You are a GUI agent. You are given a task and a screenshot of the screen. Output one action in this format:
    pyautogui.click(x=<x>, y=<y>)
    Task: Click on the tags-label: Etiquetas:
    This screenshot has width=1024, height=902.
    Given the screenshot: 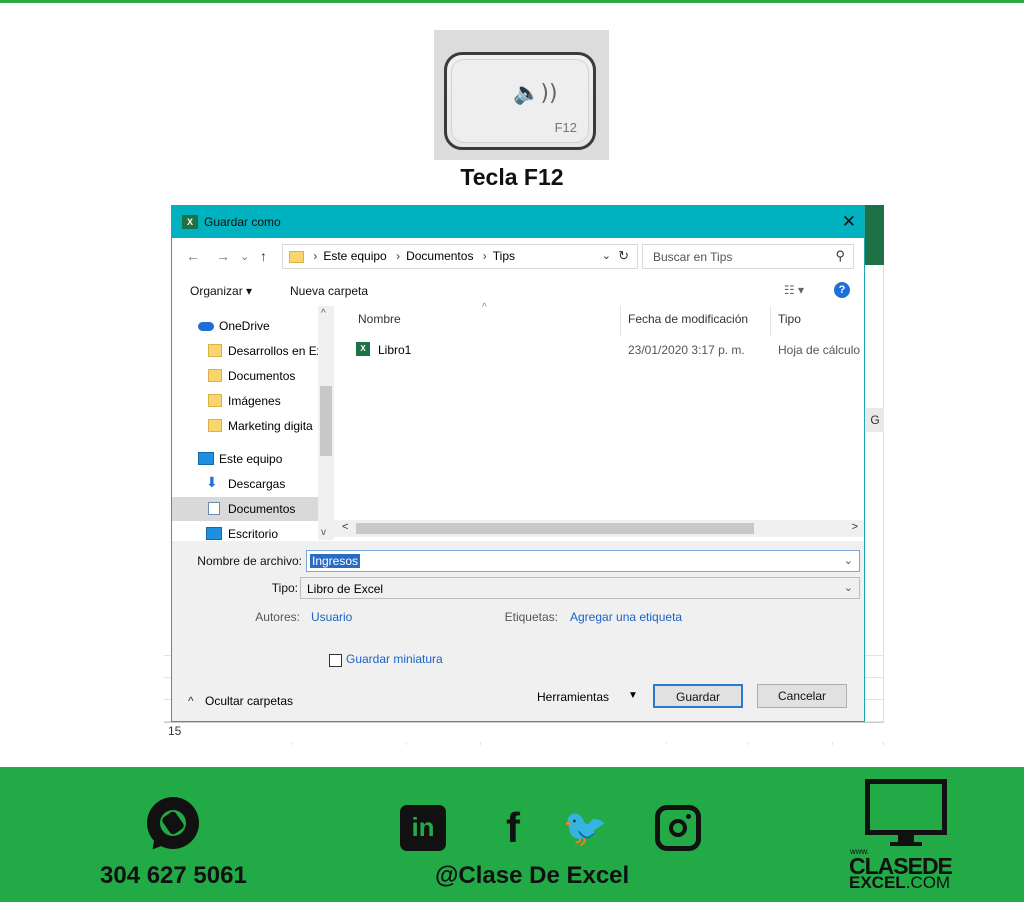 What is the action you would take?
    pyautogui.click(x=531, y=617)
    